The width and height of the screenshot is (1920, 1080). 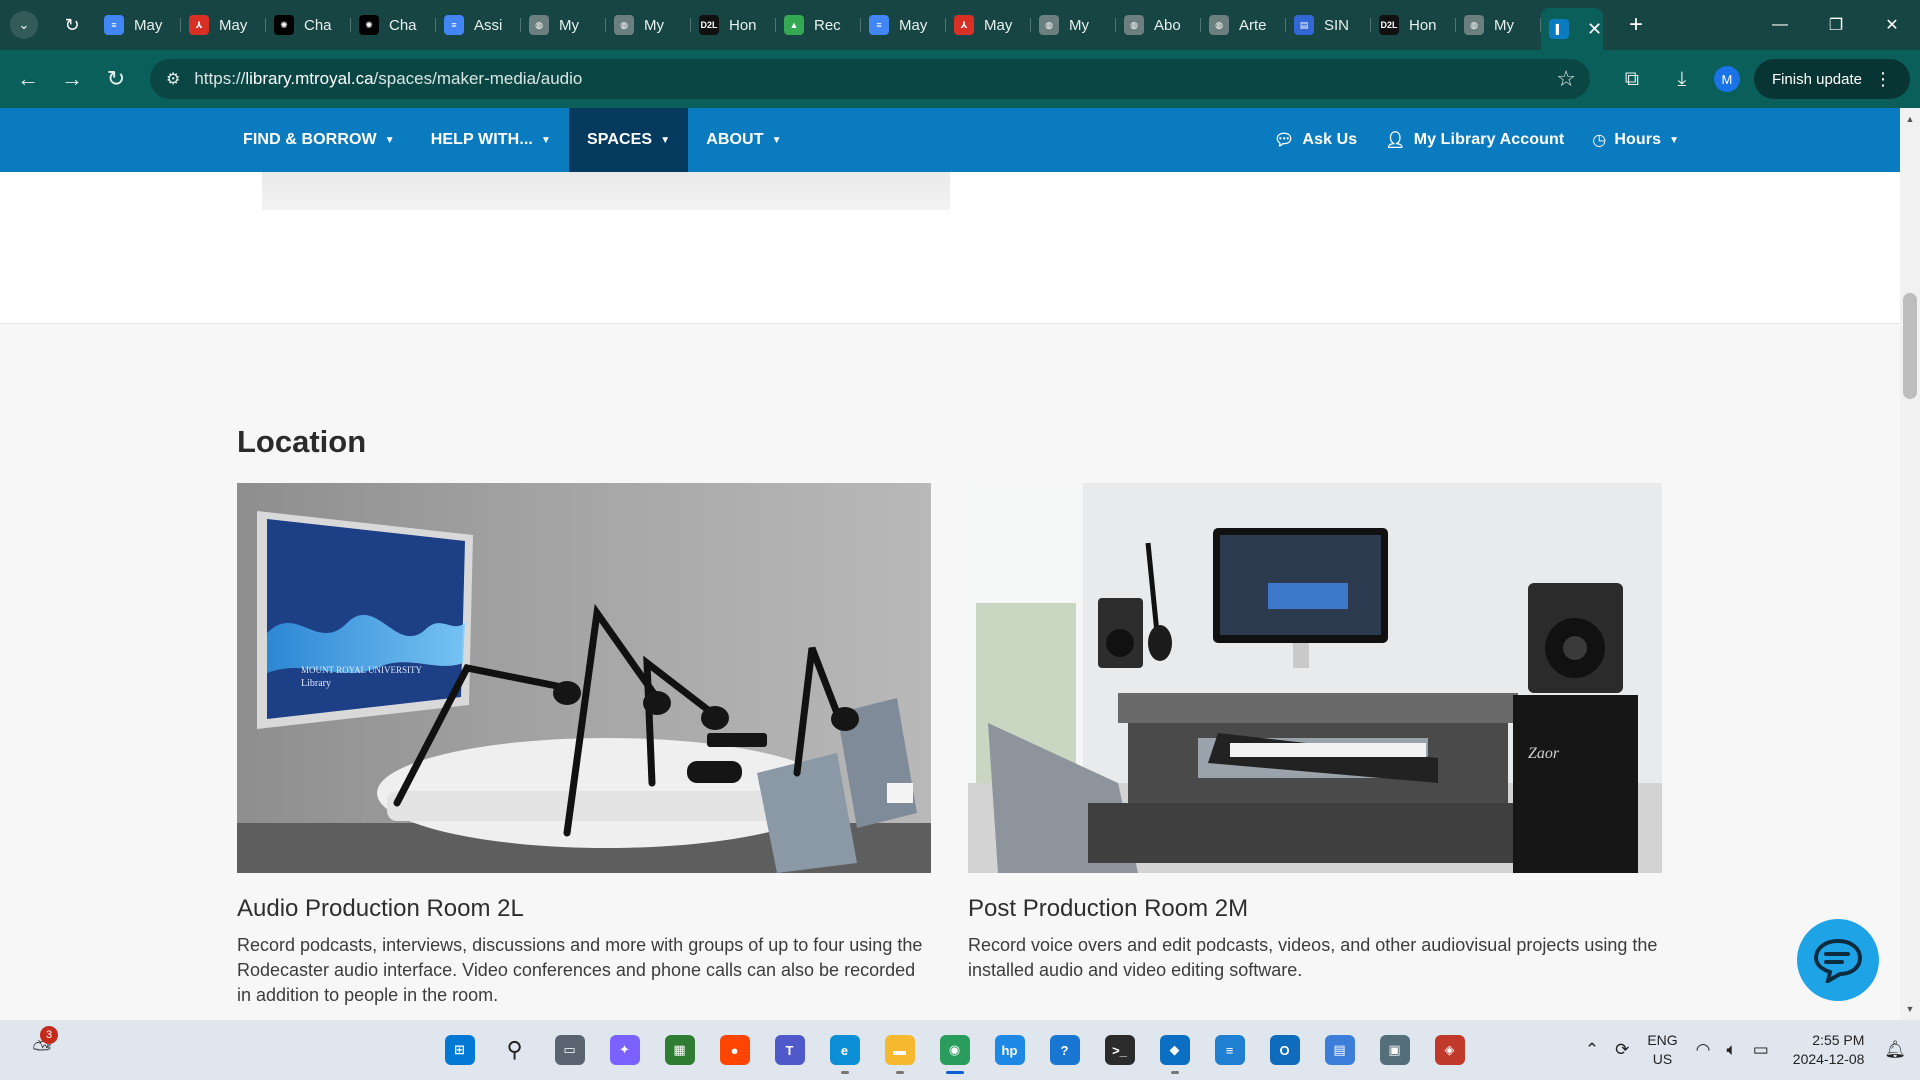 What do you see at coordinates (818, 25) in the screenshot?
I see `browser-tab: ▲ Rec` at bounding box center [818, 25].